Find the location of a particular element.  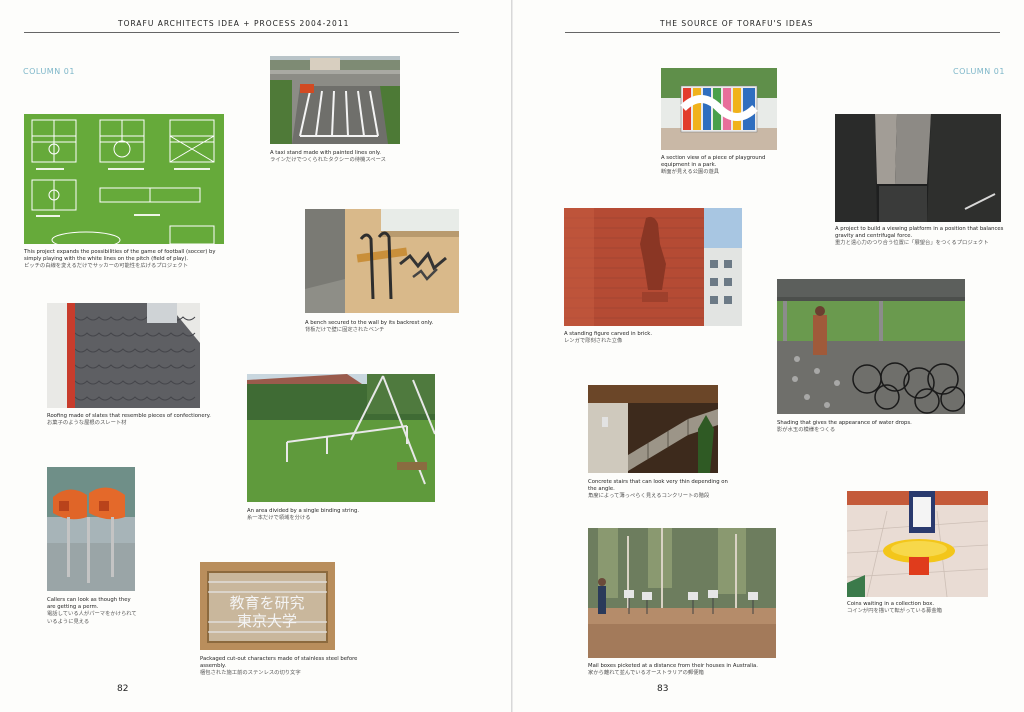

column-label-right: COLUMN 01 is located at coordinates (979, 71).